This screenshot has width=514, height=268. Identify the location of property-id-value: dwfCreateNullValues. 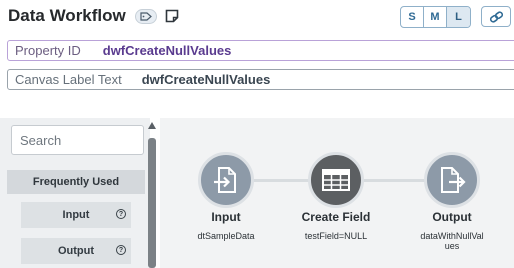
(167, 50).